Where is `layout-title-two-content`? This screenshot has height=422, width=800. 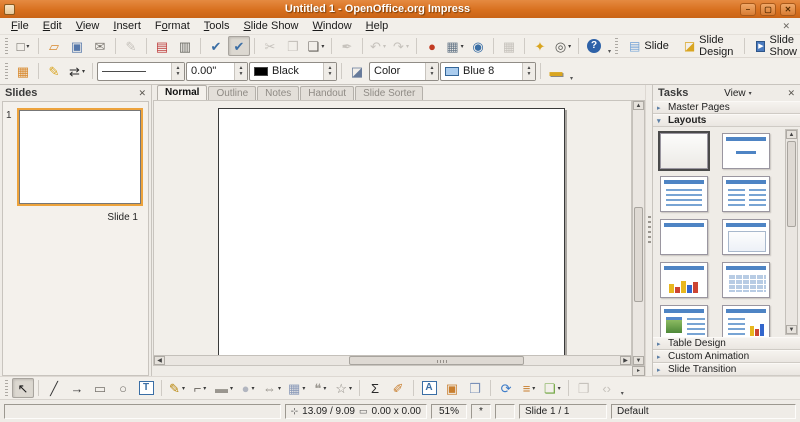 layout-title-two-content is located at coordinates (746, 194).